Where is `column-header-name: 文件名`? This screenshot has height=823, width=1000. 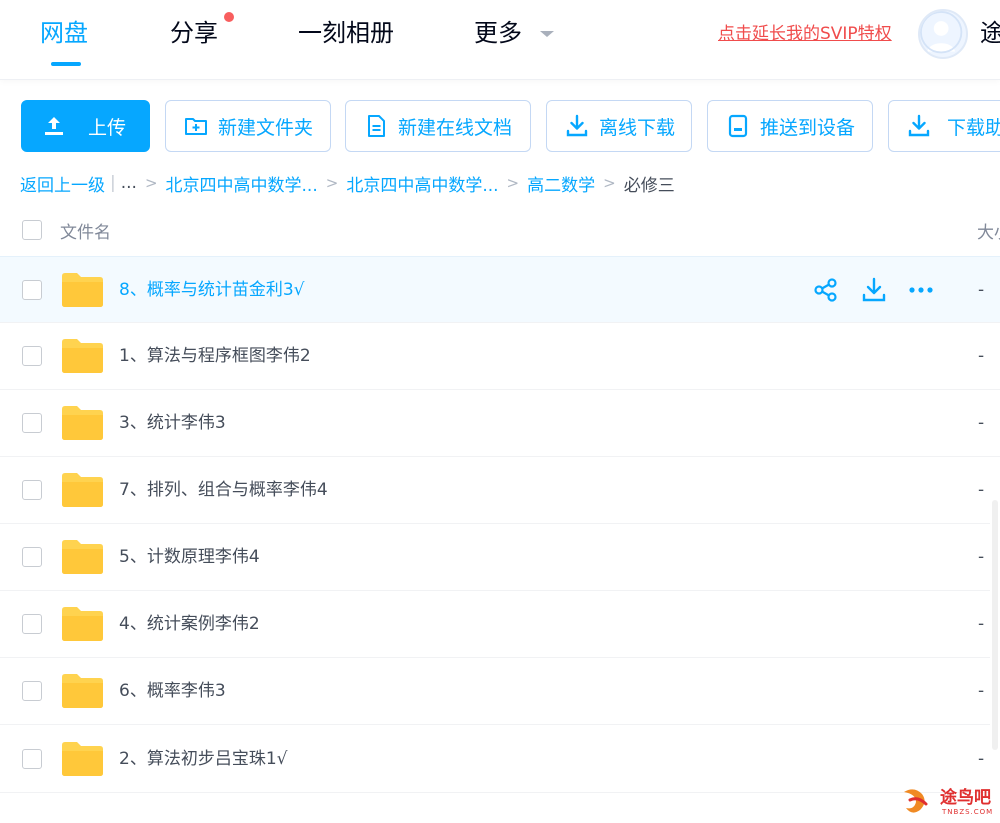
column-header-name: 文件名 is located at coordinates (85, 230).